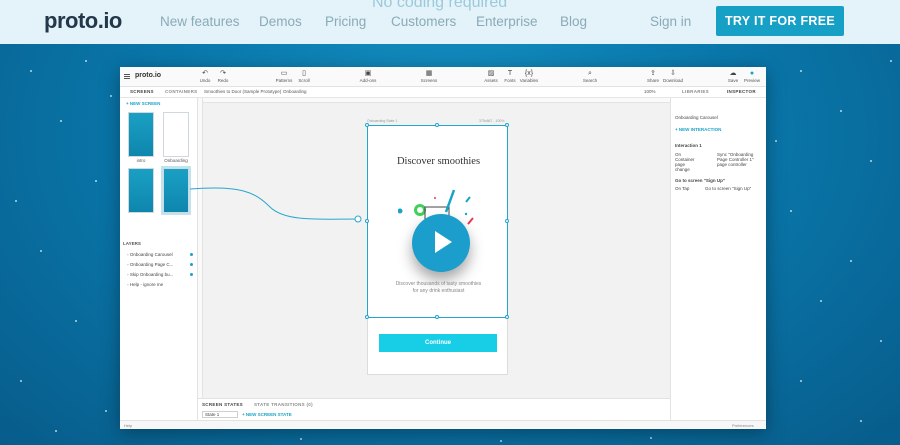 The height and width of the screenshot is (445, 900). Describe the element at coordinates (382, 121) in the screenshot. I see `frame-label: Onboarding State 1` at that location.